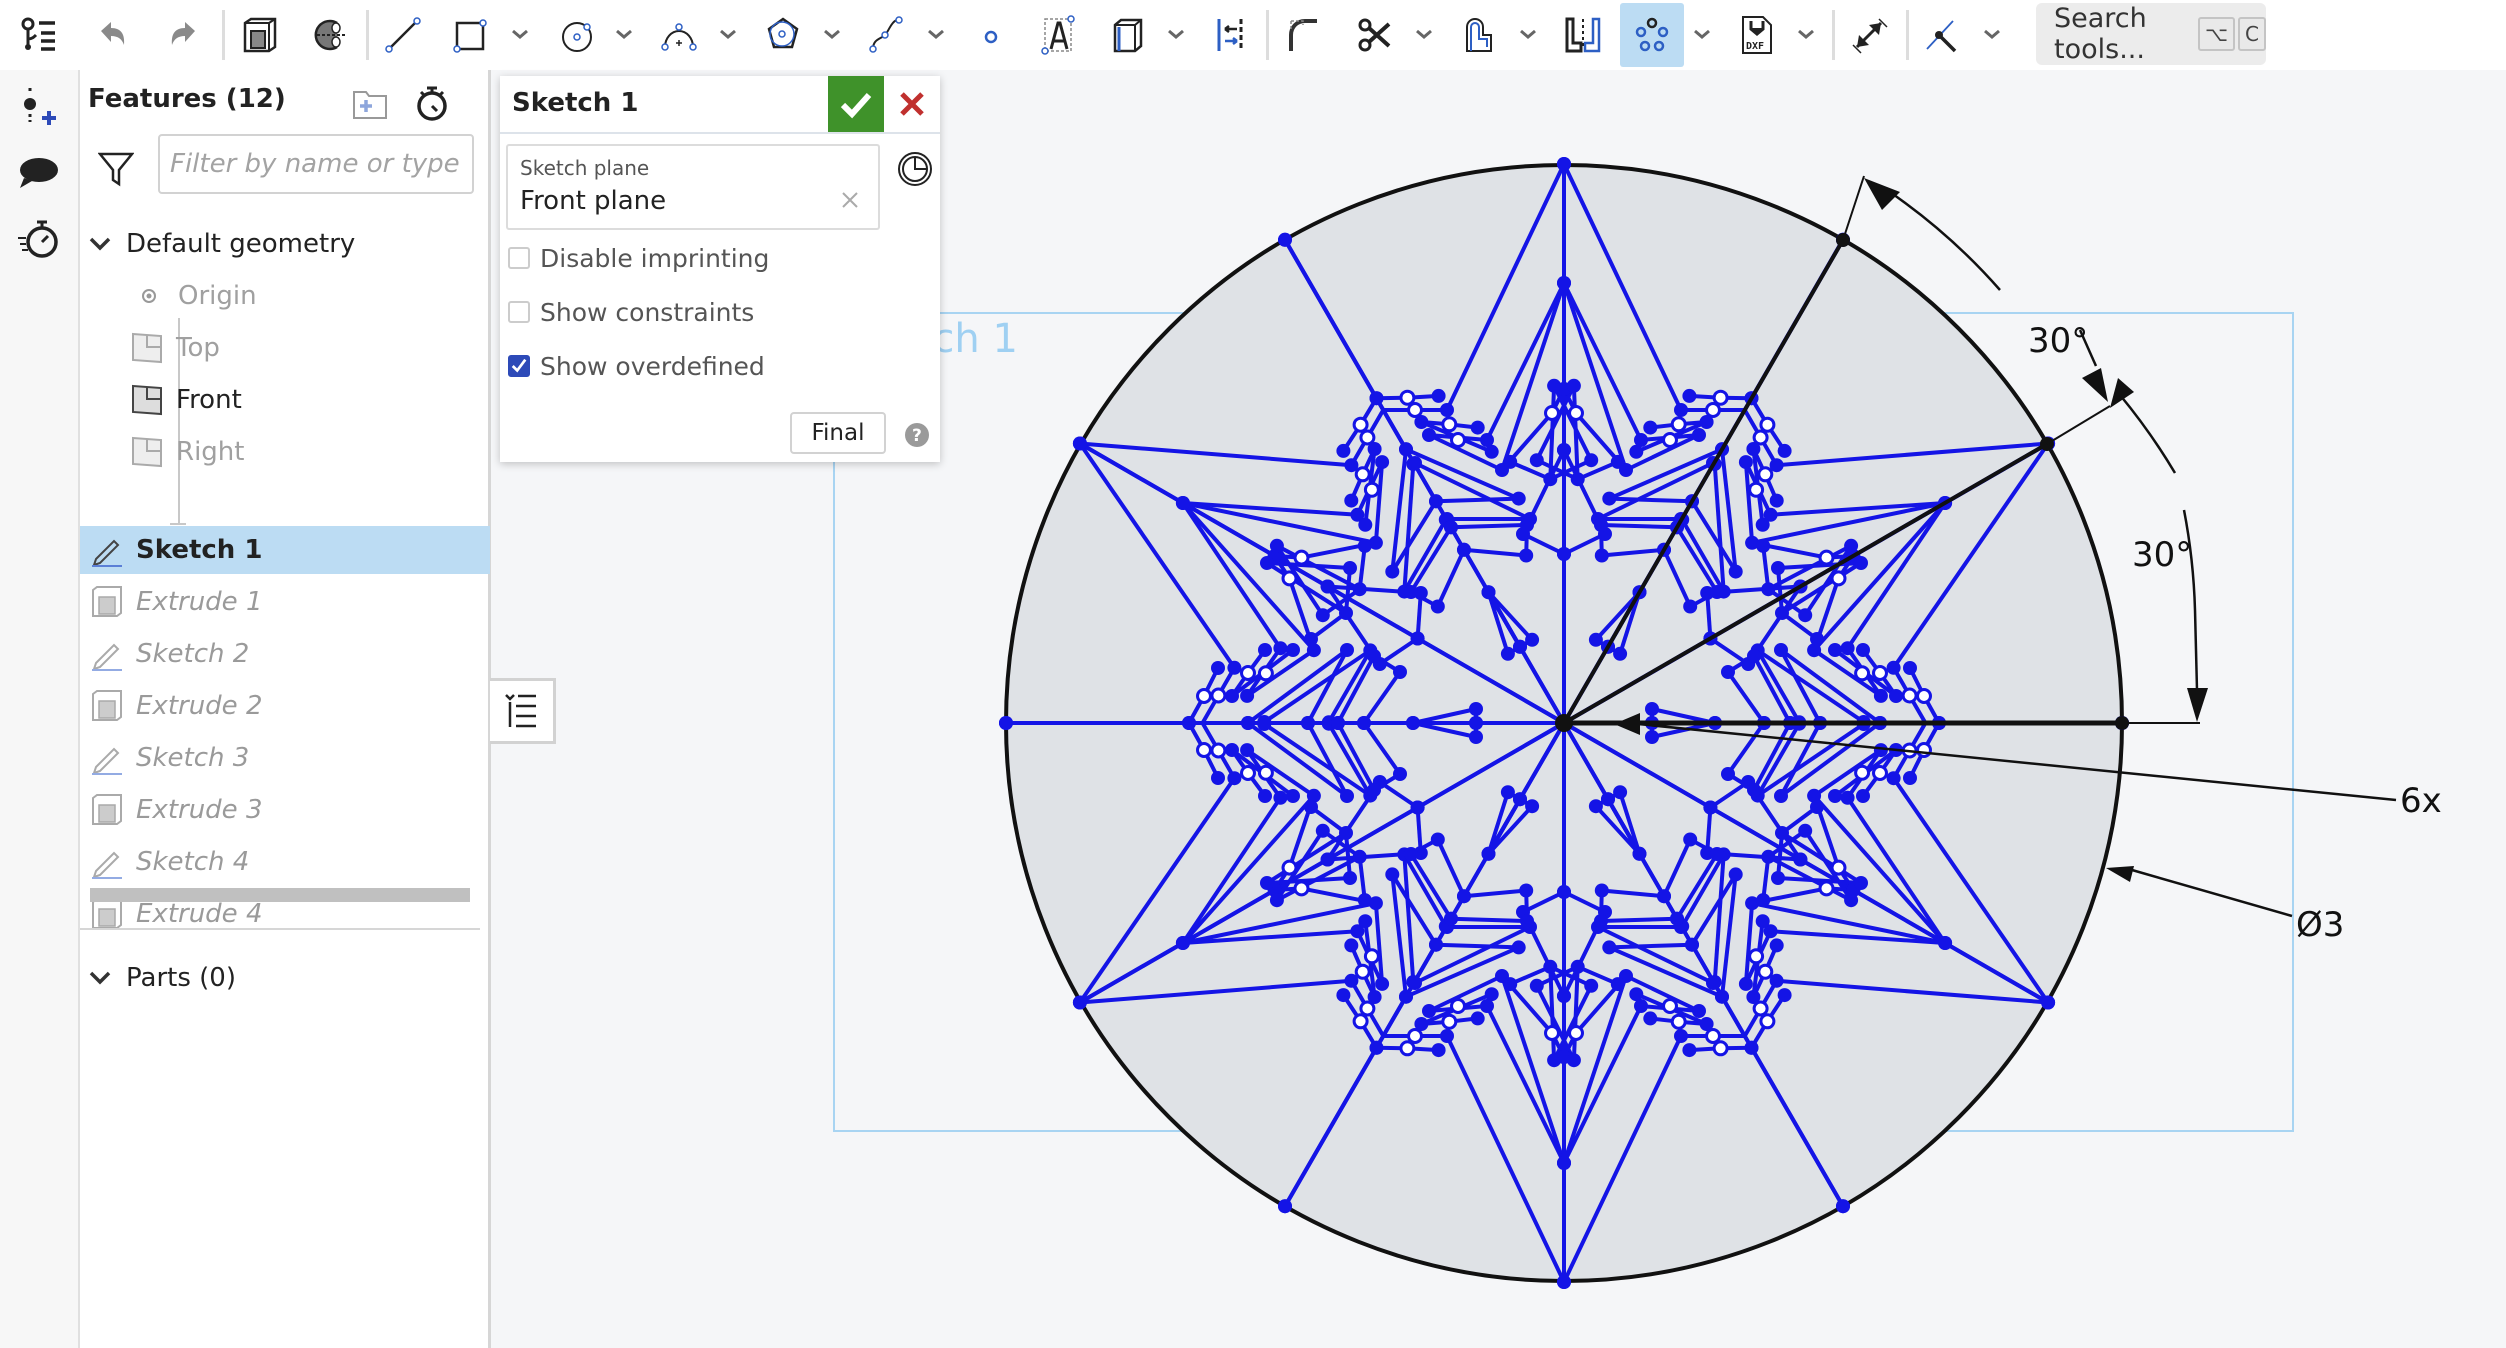 This screenshot has width=2506, height=1348. I want to click on tree-item-extrude-1: Extrude 1, so click(285, 602).